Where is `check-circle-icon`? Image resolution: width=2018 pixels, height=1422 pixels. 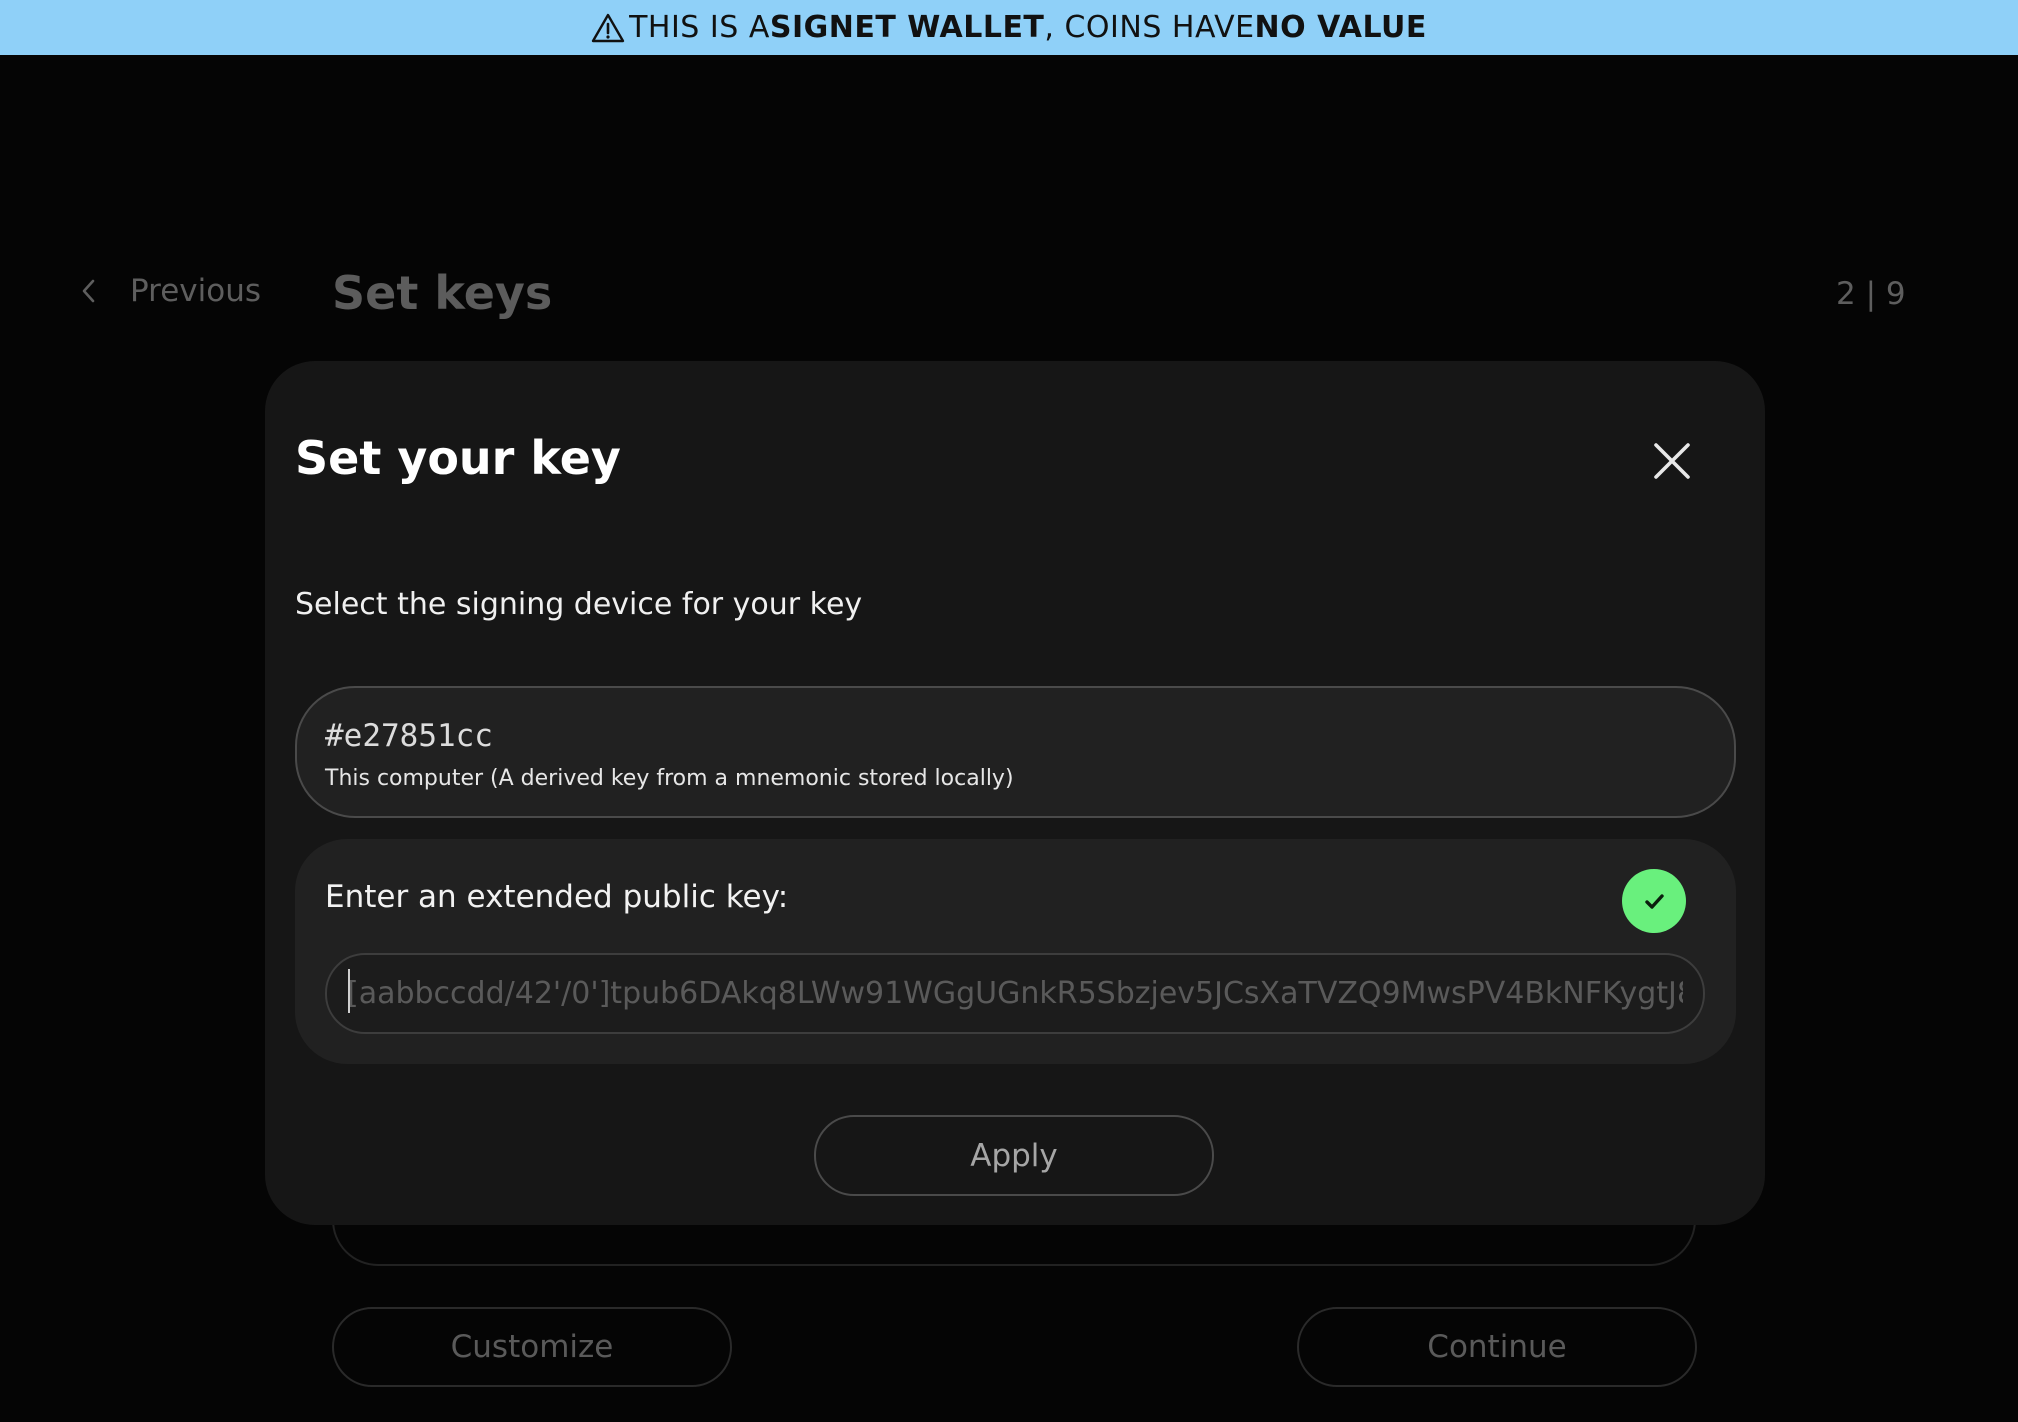 check-circle-icon is located at coordinates (1654, 901).